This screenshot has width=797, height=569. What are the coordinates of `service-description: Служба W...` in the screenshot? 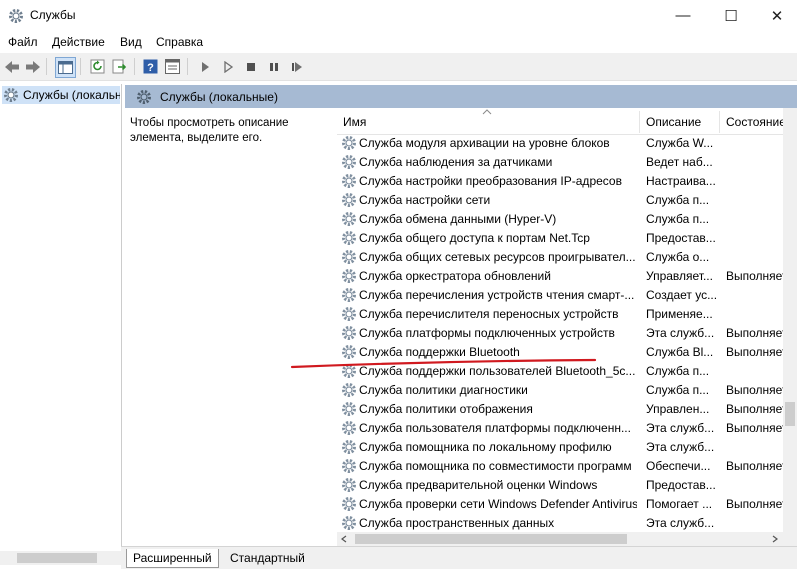 It's located at (680, 143).